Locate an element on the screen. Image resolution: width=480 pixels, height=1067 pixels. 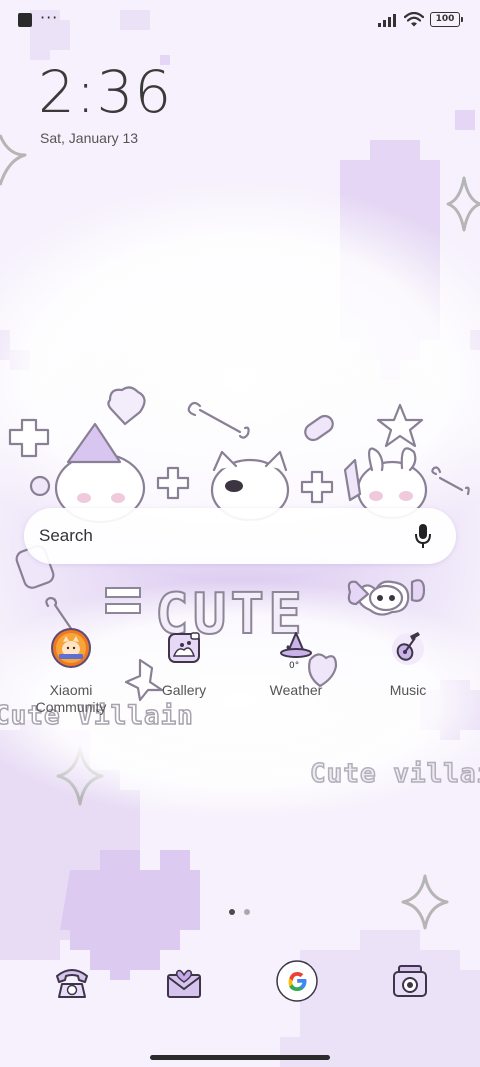
clock-time: 2:36 is located at coordinates (105, 92).